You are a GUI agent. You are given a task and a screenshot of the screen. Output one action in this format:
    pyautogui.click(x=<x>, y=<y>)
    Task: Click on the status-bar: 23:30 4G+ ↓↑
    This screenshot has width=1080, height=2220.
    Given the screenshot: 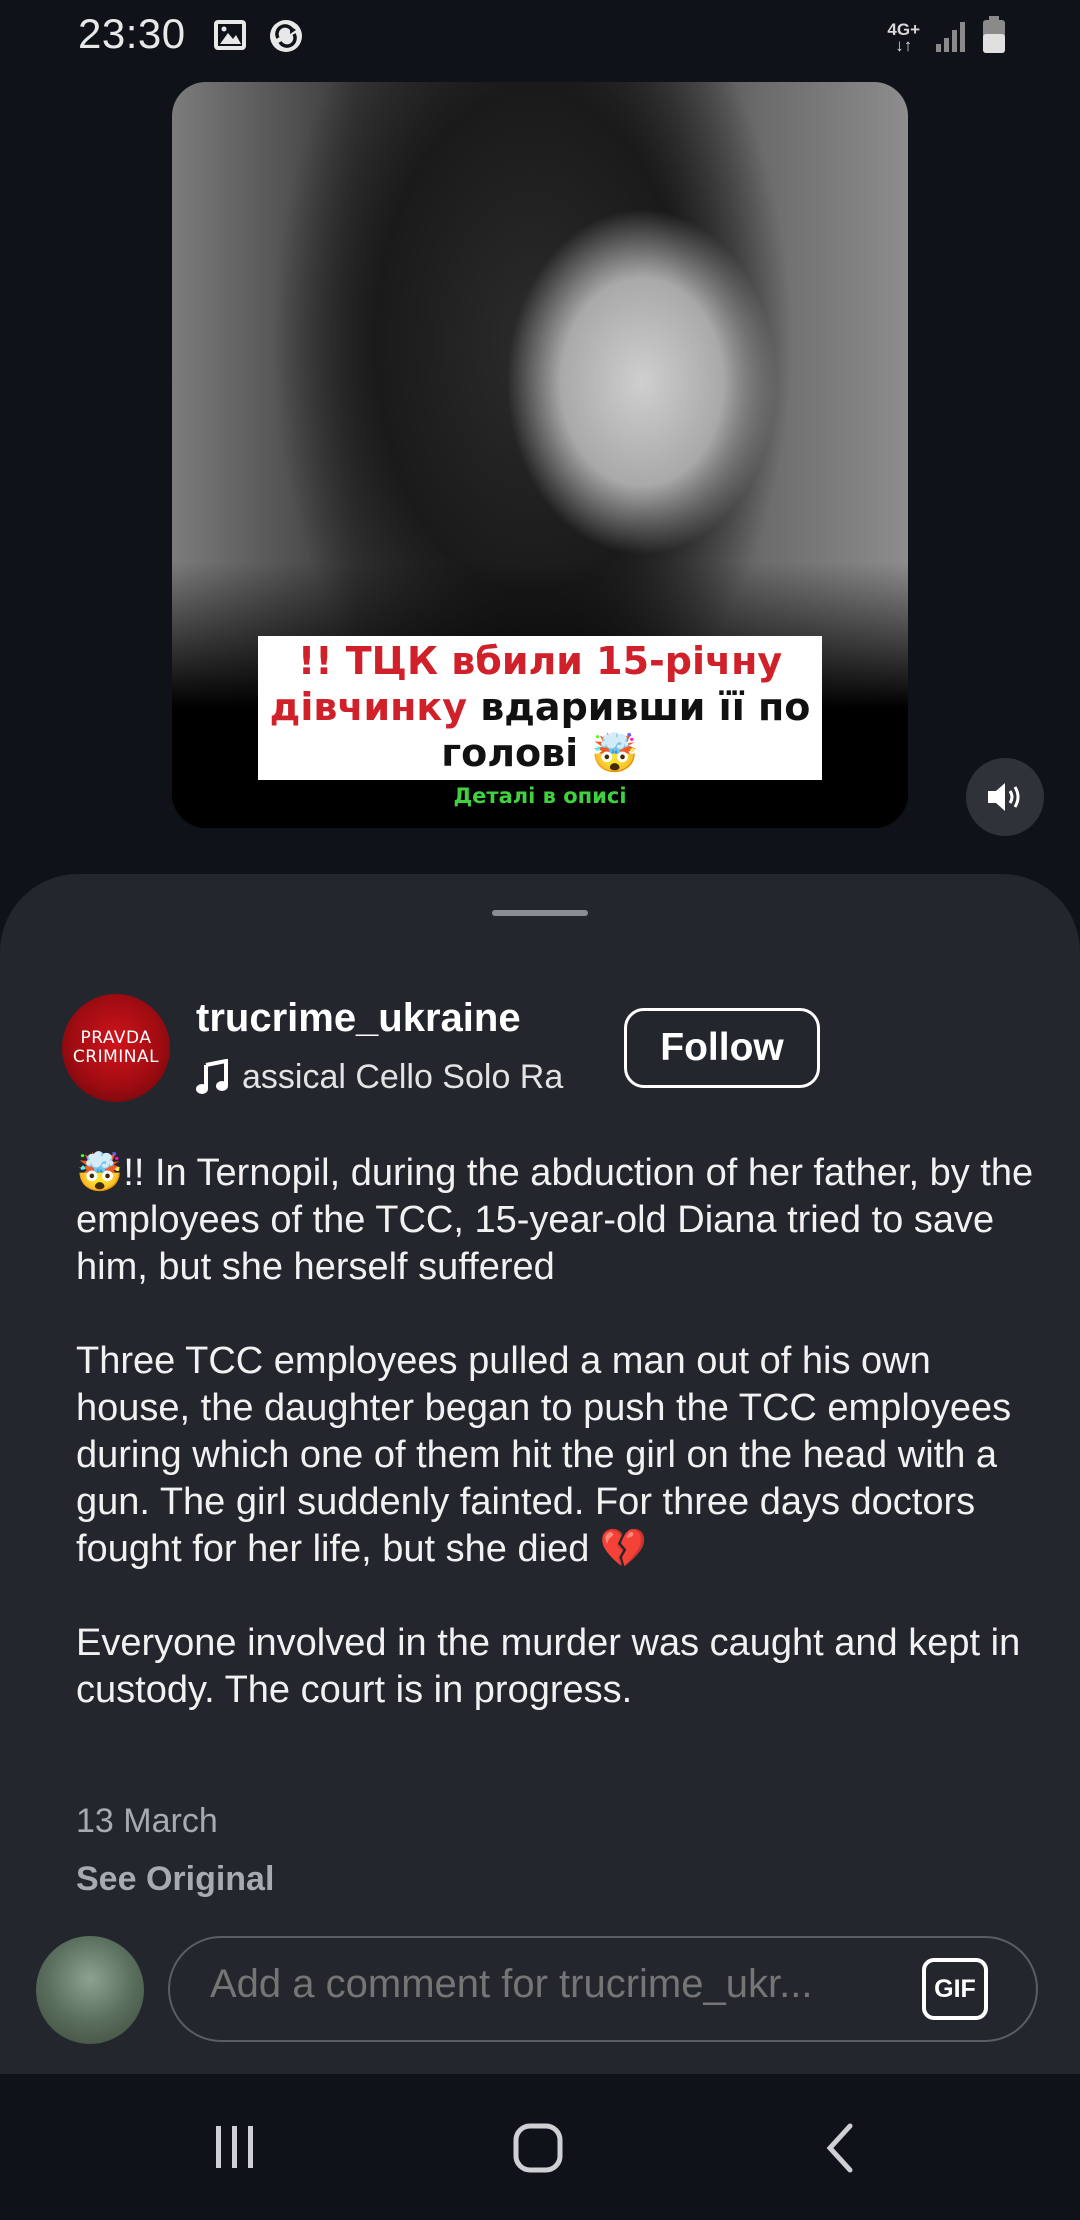 What is the action you would take?
    pyautogui.click(x=540, y=38)
    